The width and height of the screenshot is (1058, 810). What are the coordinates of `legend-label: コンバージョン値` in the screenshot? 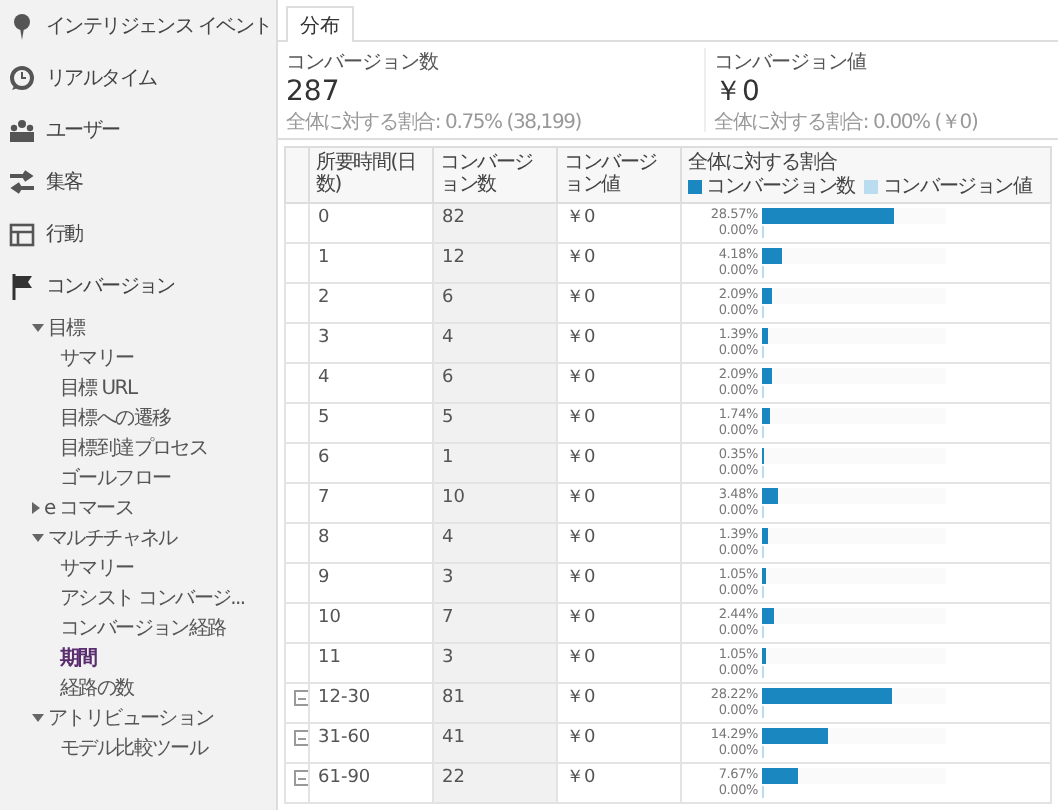 It's located at (957, 187).